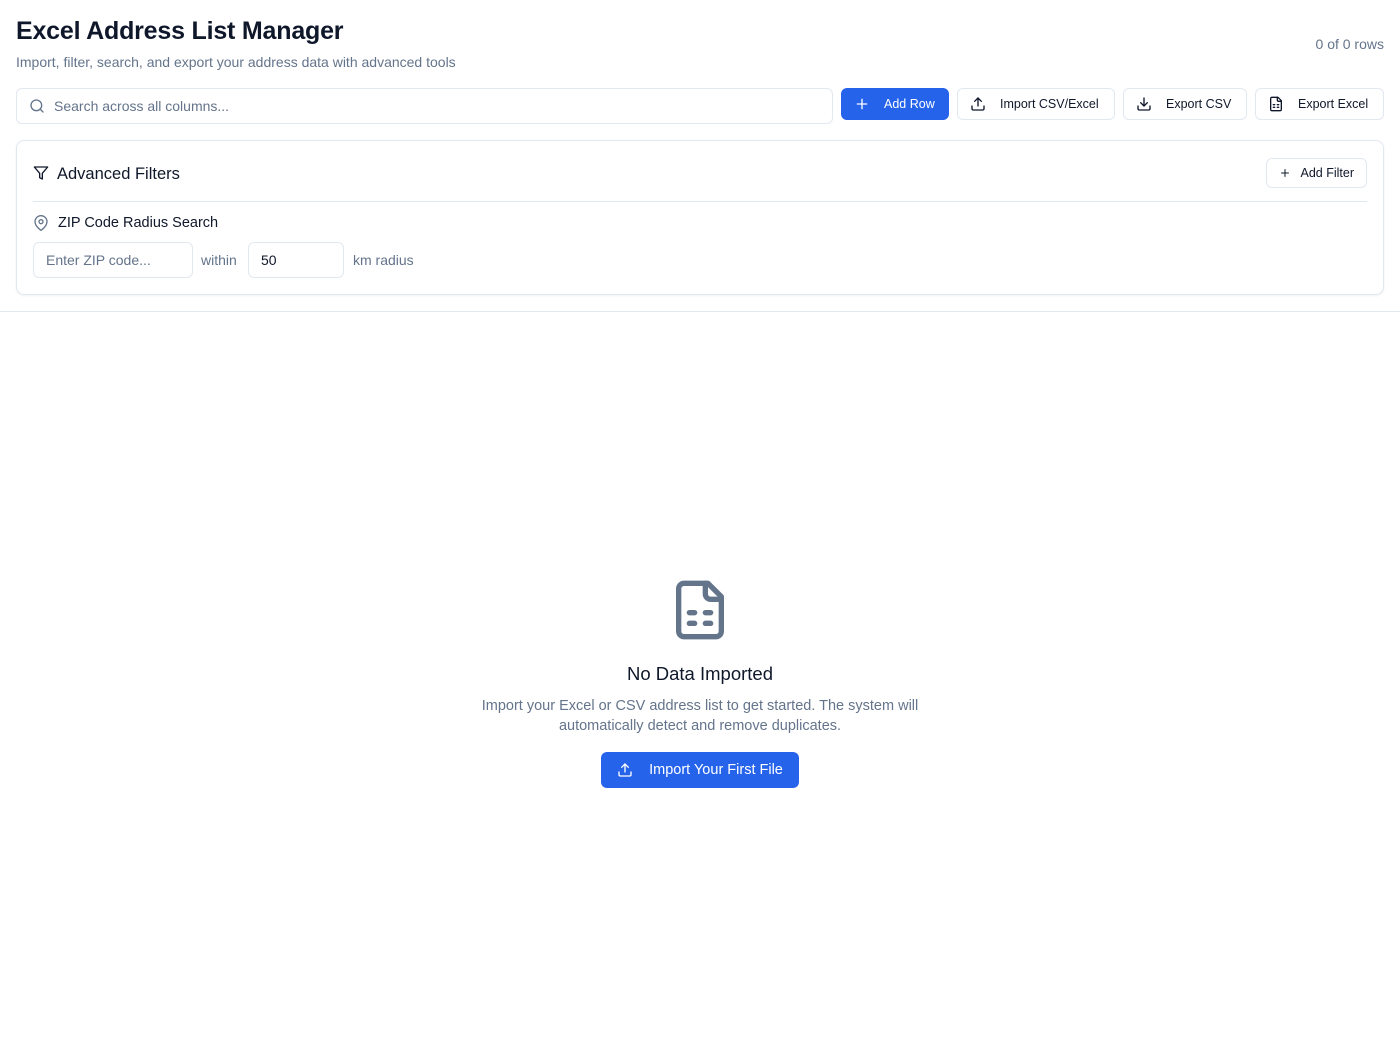 Image resolution: width=1400 pixels, height=1050 pixels. I want to click on add-filter-label: Add Filter, so click(1327, 173).